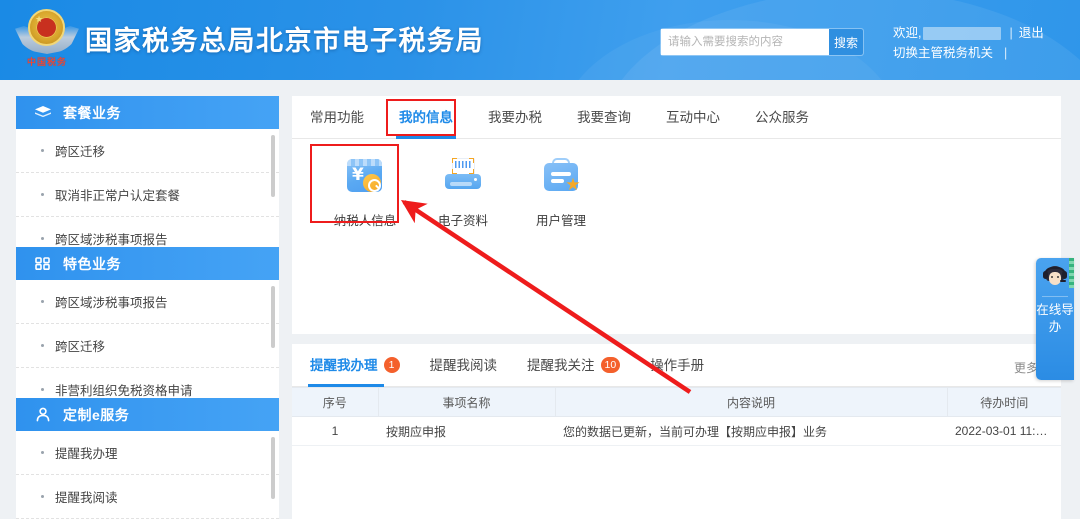  I want to click on logout-link: 退出, so click(1031, 33).